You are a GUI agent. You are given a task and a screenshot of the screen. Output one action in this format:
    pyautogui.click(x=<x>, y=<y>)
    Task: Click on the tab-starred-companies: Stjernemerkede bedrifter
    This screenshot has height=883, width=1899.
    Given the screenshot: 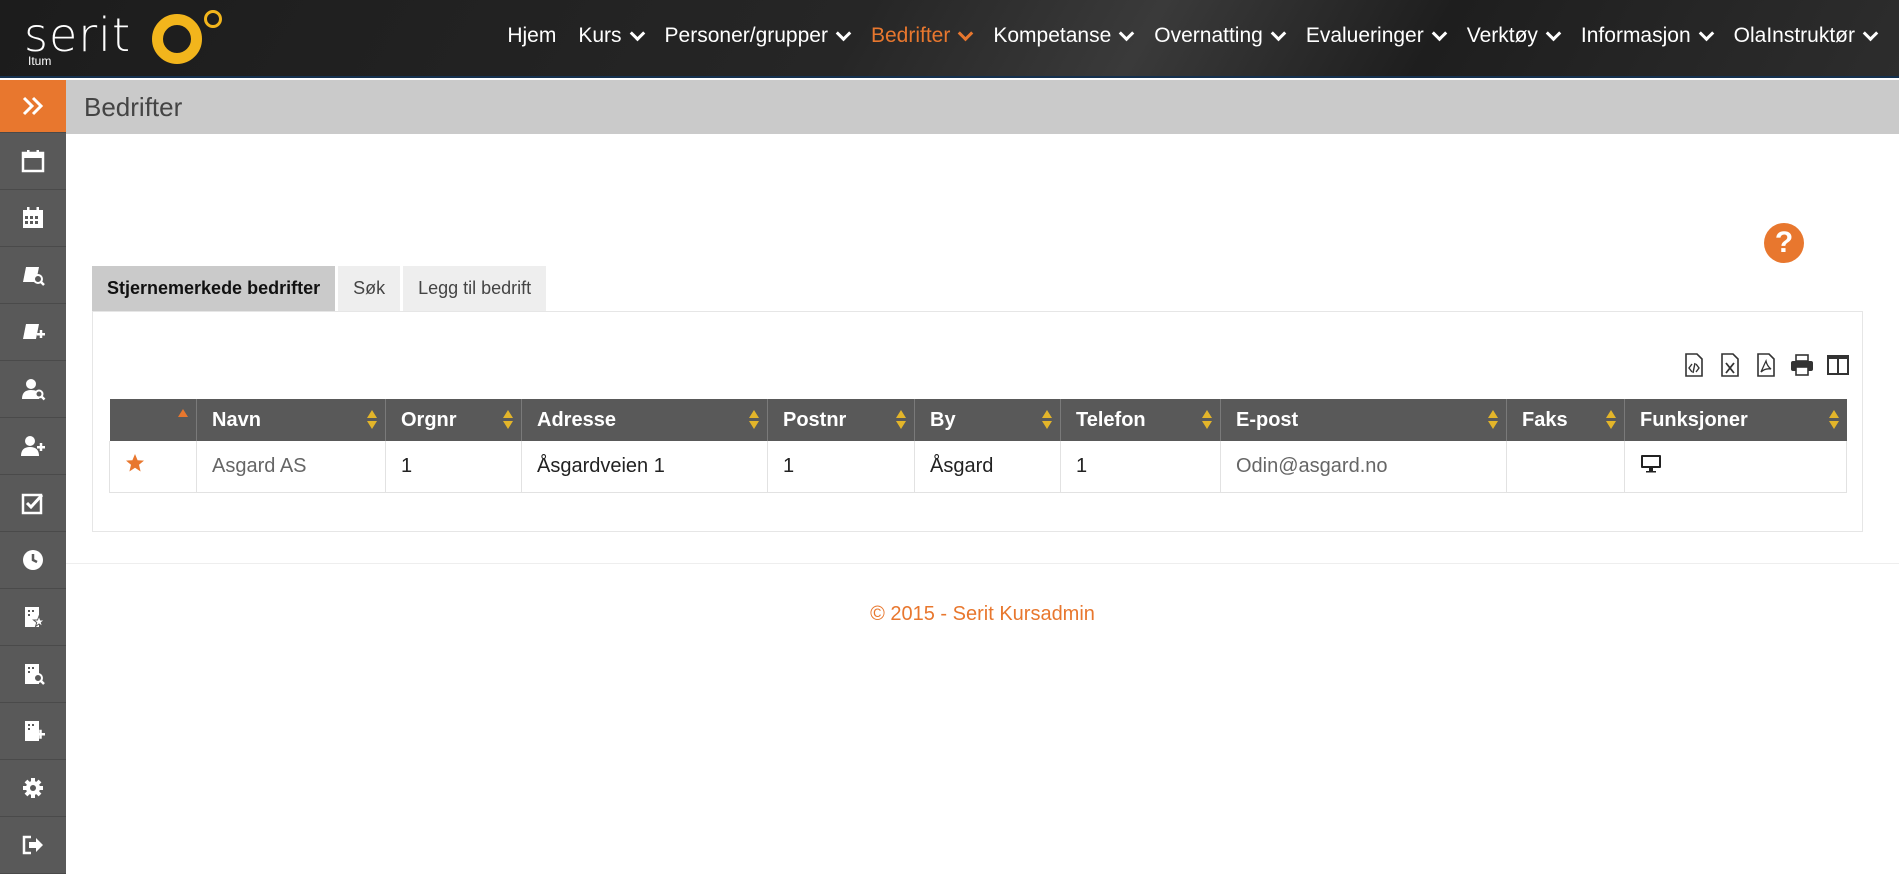 What is the action you would take?
    pyautogui.click(x=214, y=288)
    